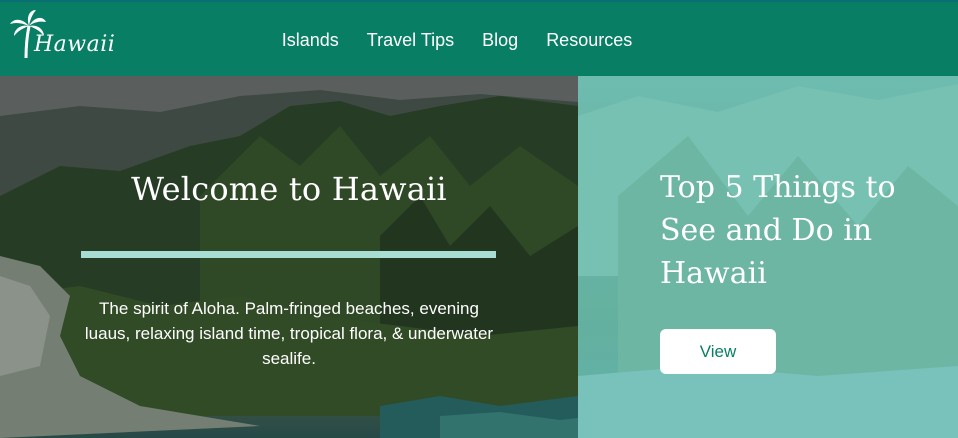 This screenshot has width=958, height=438. What do you see at coordinates (289, 189) in the screenshot?
I see `hero-title: Welcome to Hawaii` at bounding box center [289, 189].